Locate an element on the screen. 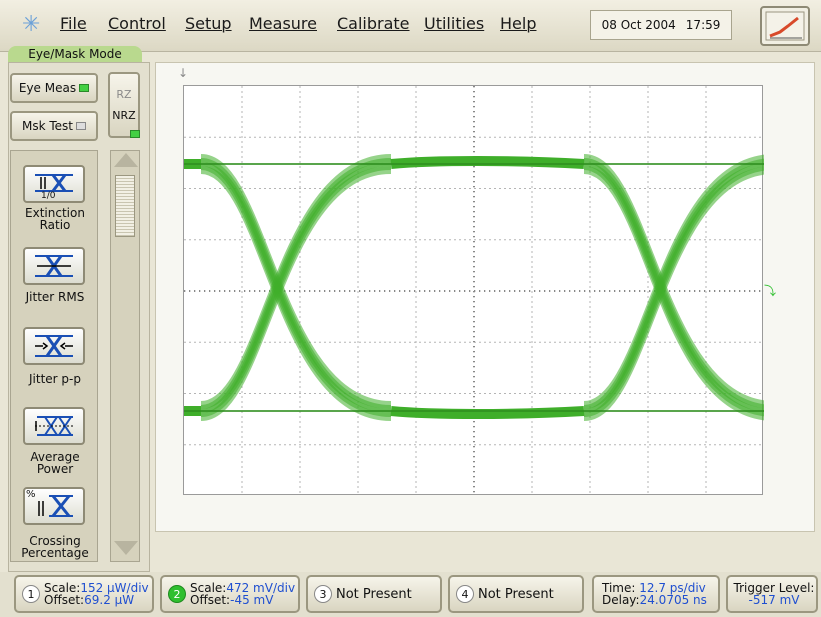 Image resolution: width=821 pixels, height=617 pixels. time-text: 17:59 is located at coordinates (703, 25).